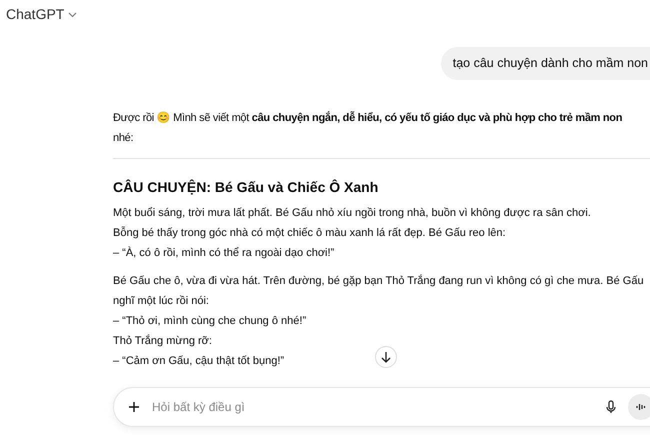 This screenshot has height=435, width=650. Describe the element at coordinates (309, 233) in the screenshot. I see `story-line: Bỗng bé thấy trong góc nhà có một chiếc ô màu xanh lá rất đẹp. Bé Gấu reo lên:` at that location.